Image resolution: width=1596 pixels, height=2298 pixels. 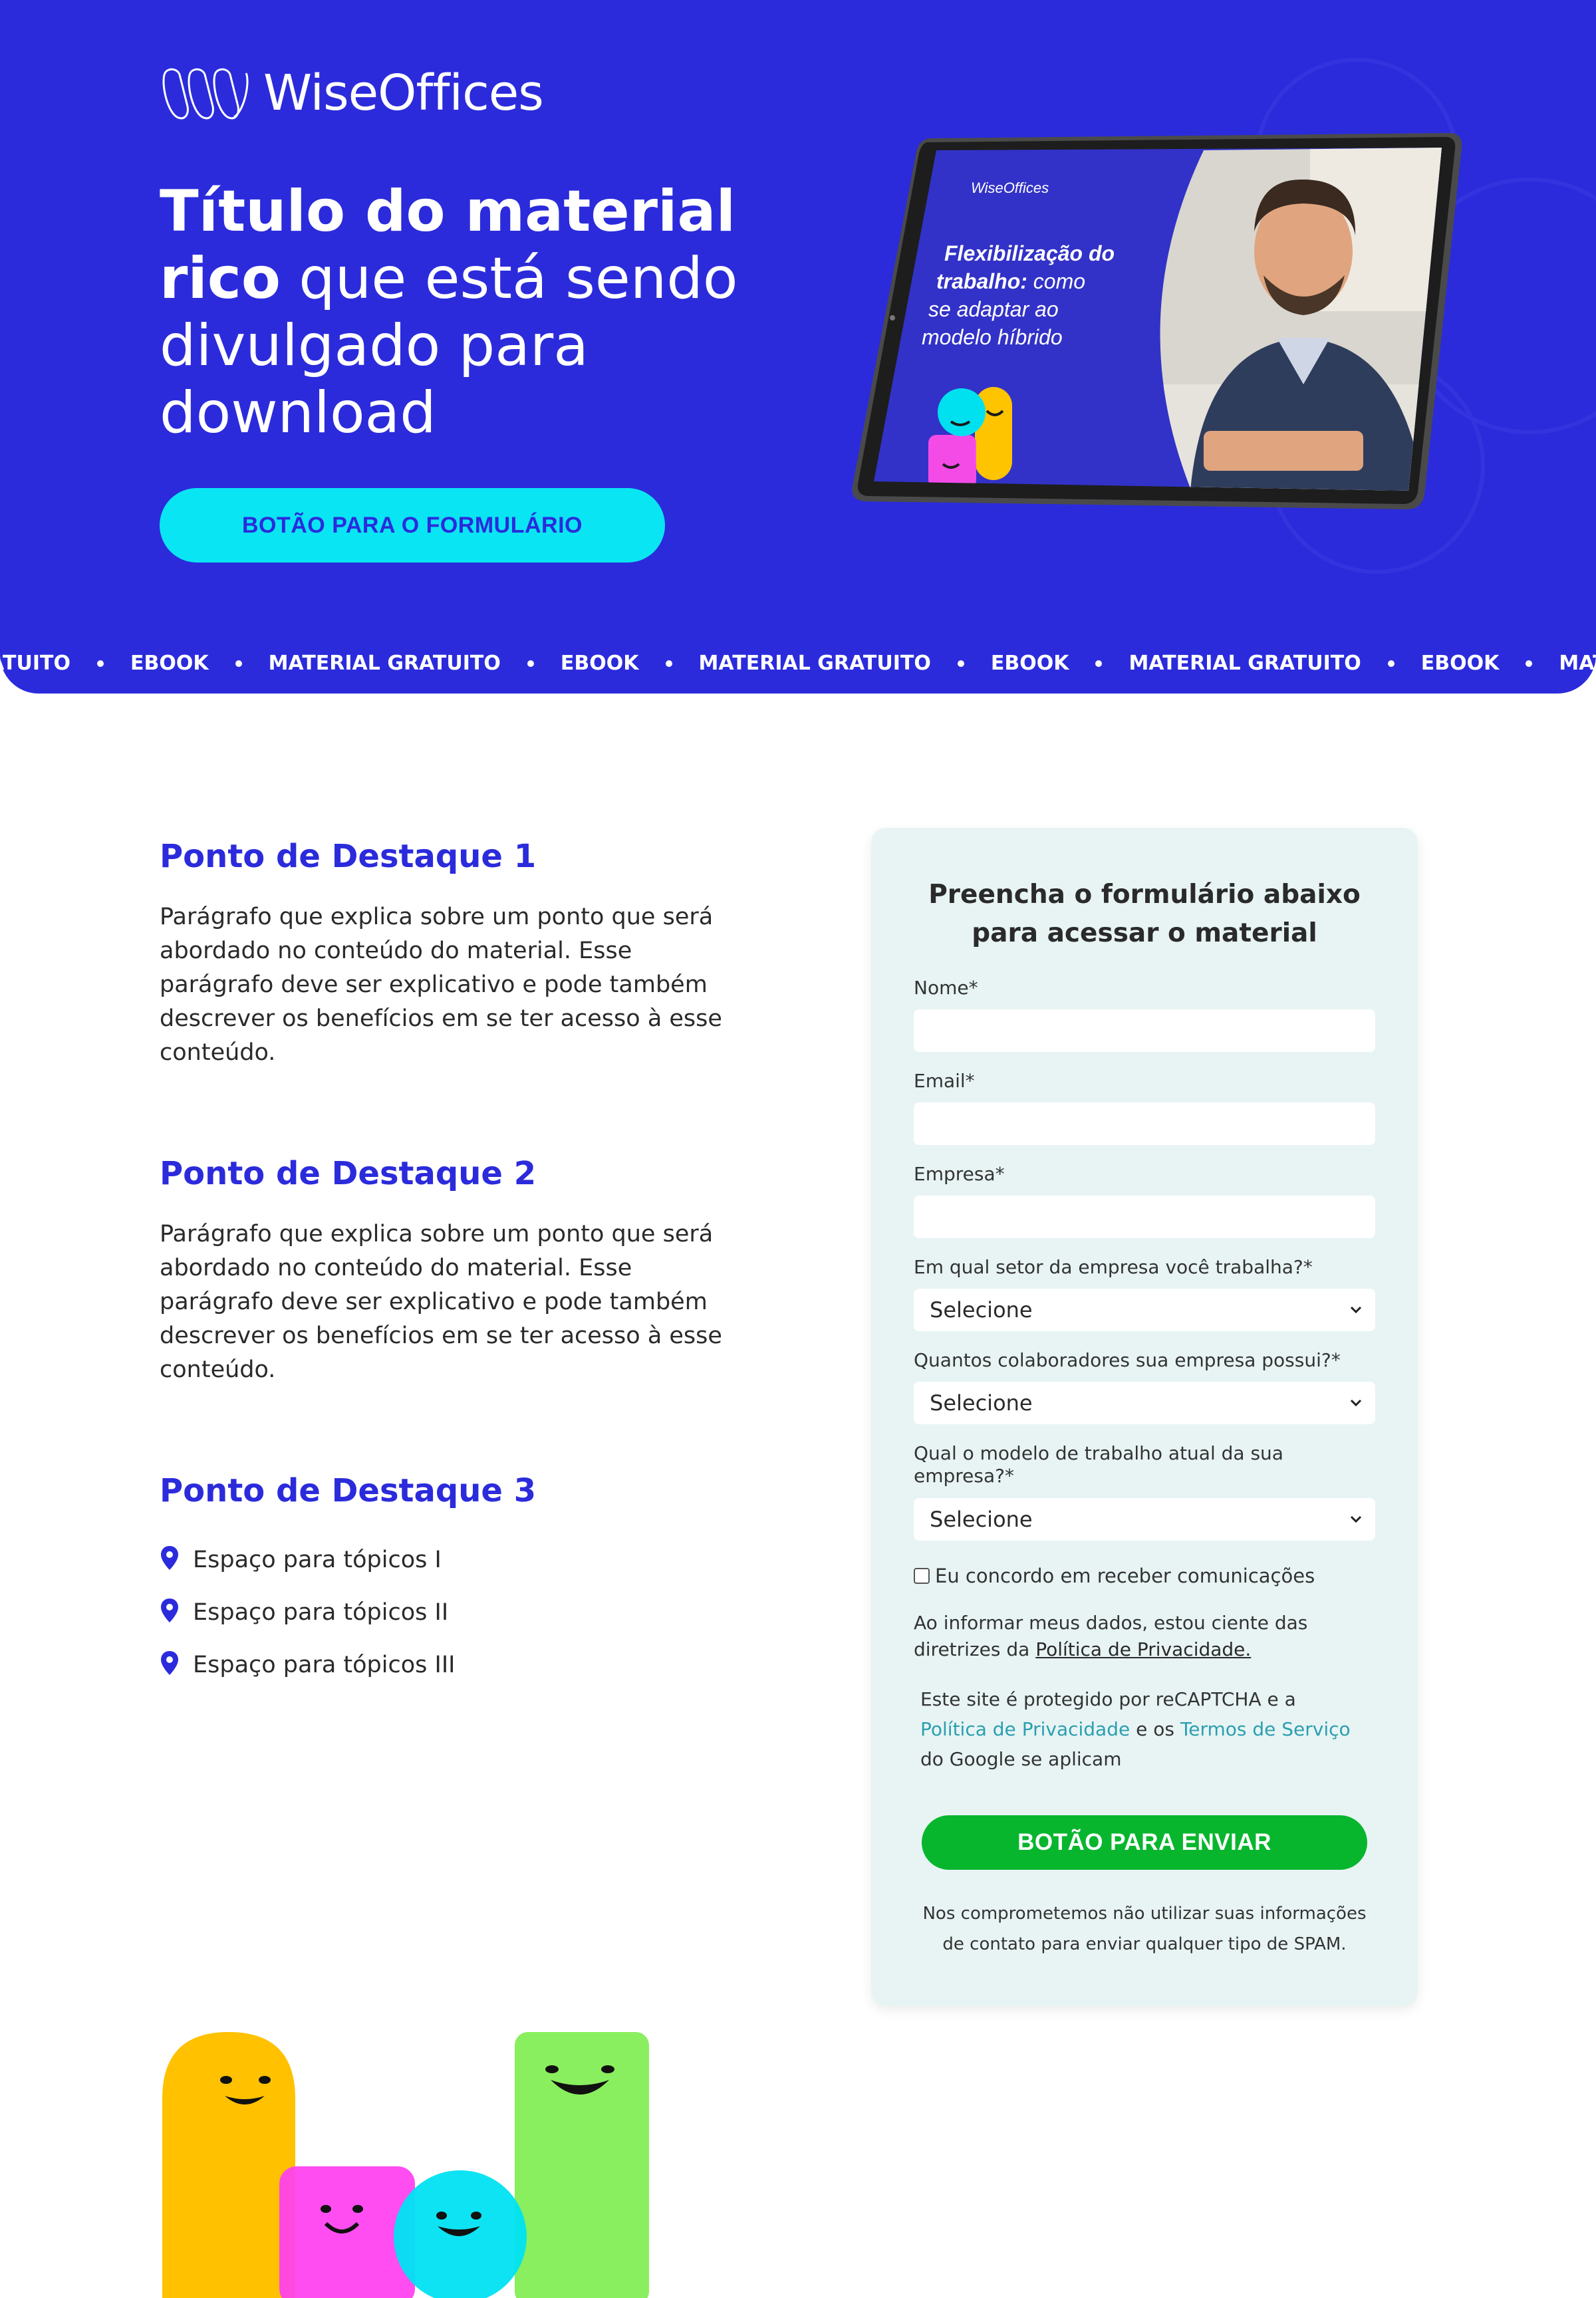 What do you see at coordinates (1144, 1403) in the screenshot?
I see `employees-select: Selecione` at bounding box center [1144, 1403].